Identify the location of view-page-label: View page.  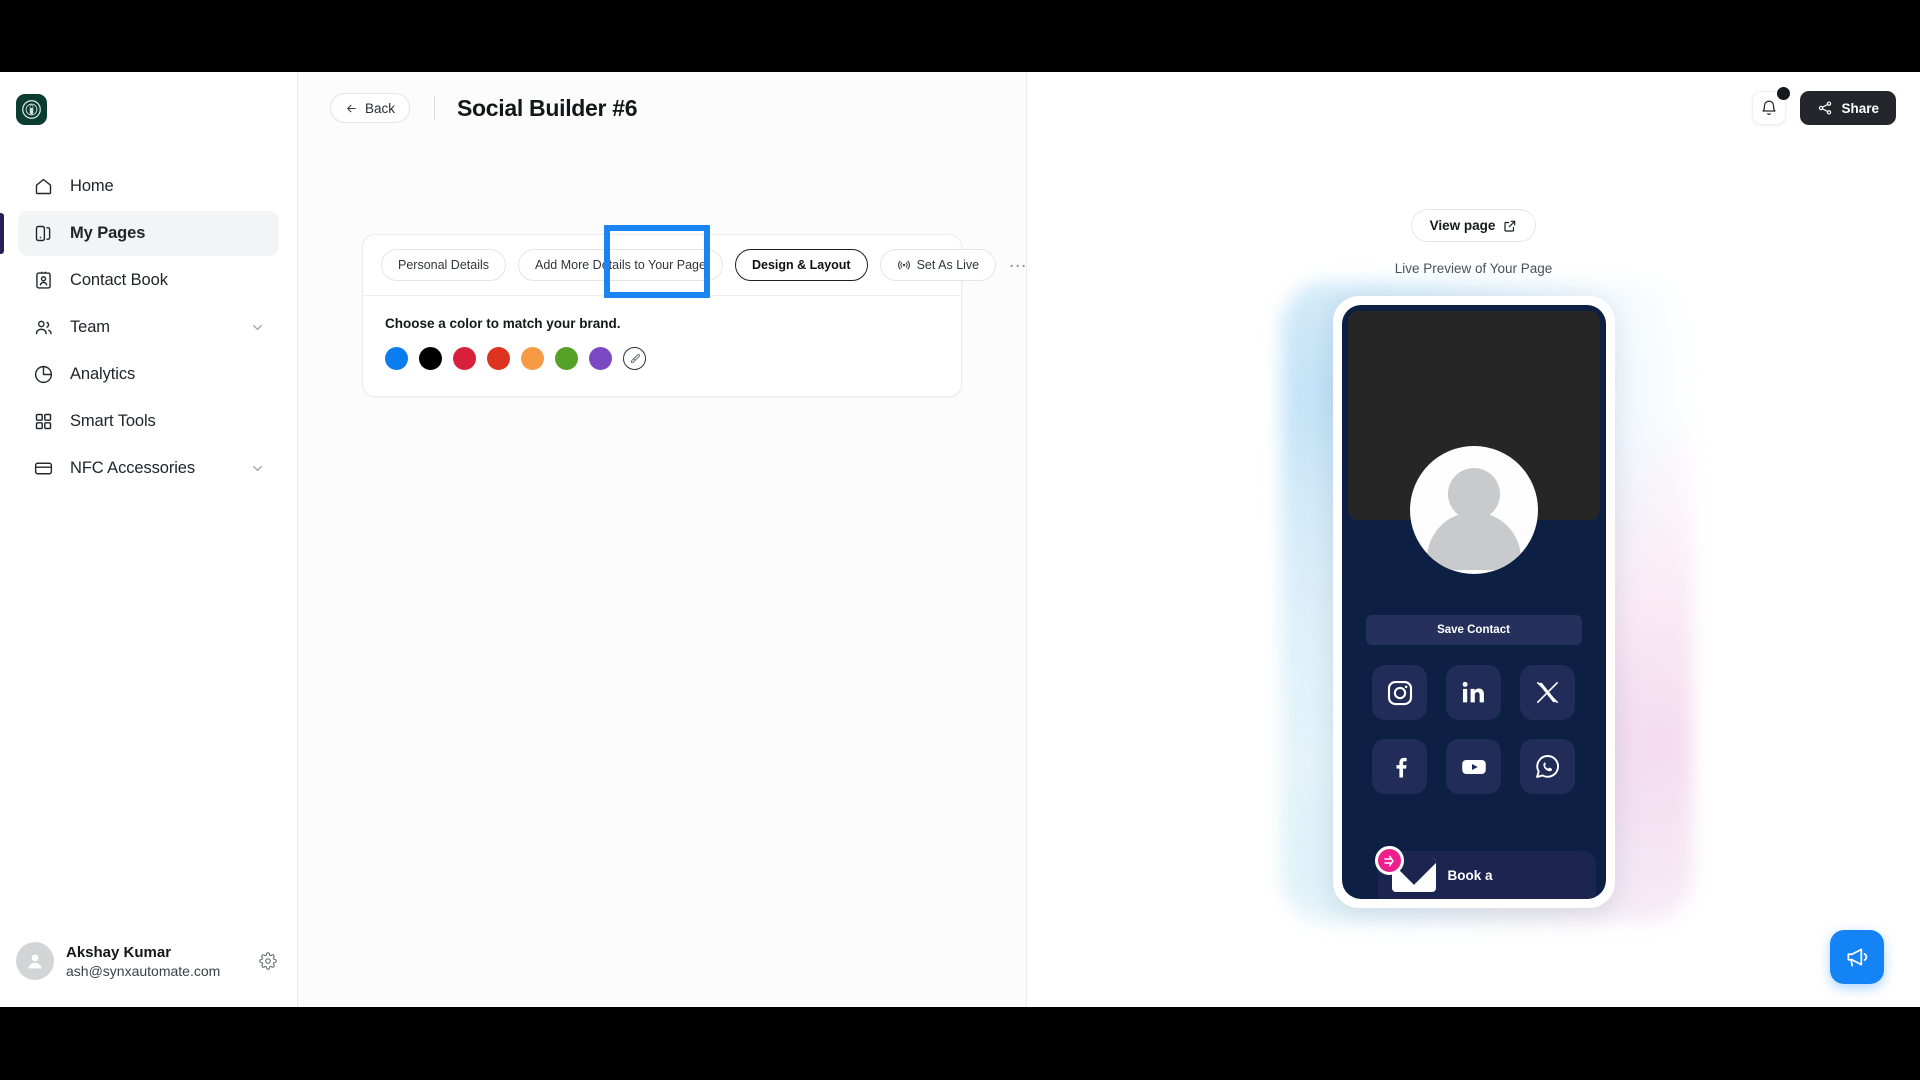
(1462, 225).